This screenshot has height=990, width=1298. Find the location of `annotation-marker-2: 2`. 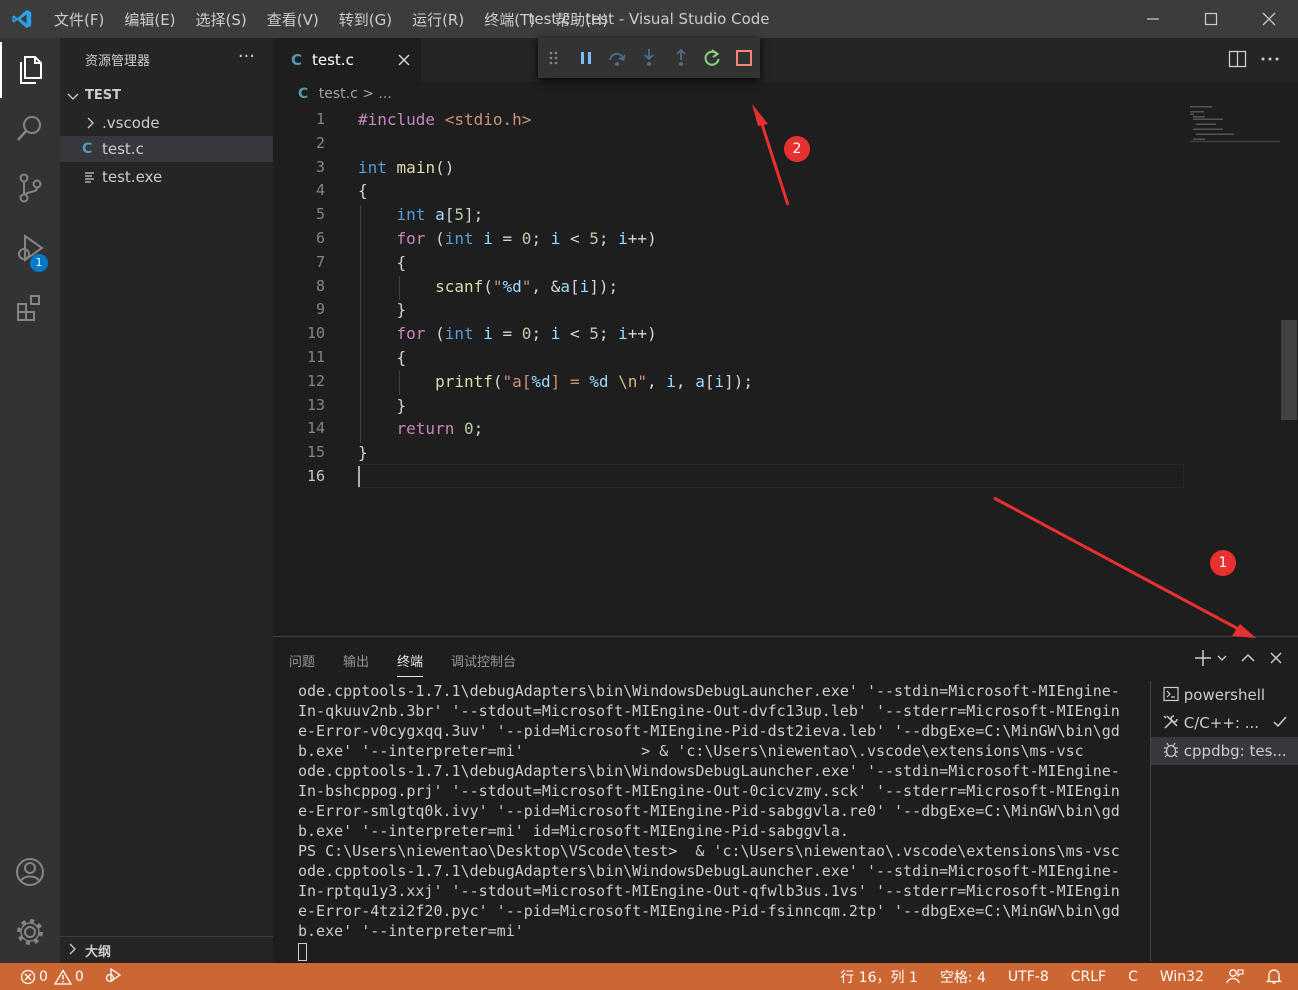

annotation-marker-2: 2 is located at coordinates (797, 149).